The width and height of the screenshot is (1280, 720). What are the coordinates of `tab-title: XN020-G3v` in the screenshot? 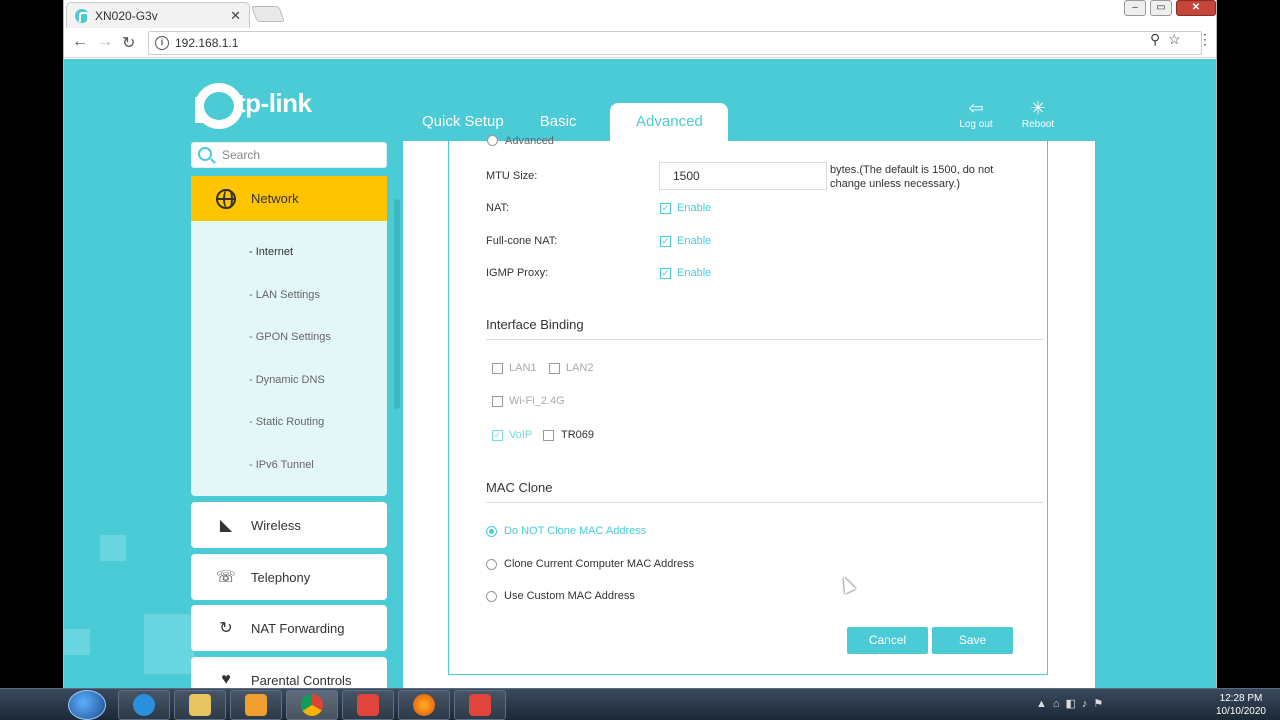 It's located at (126, 15).